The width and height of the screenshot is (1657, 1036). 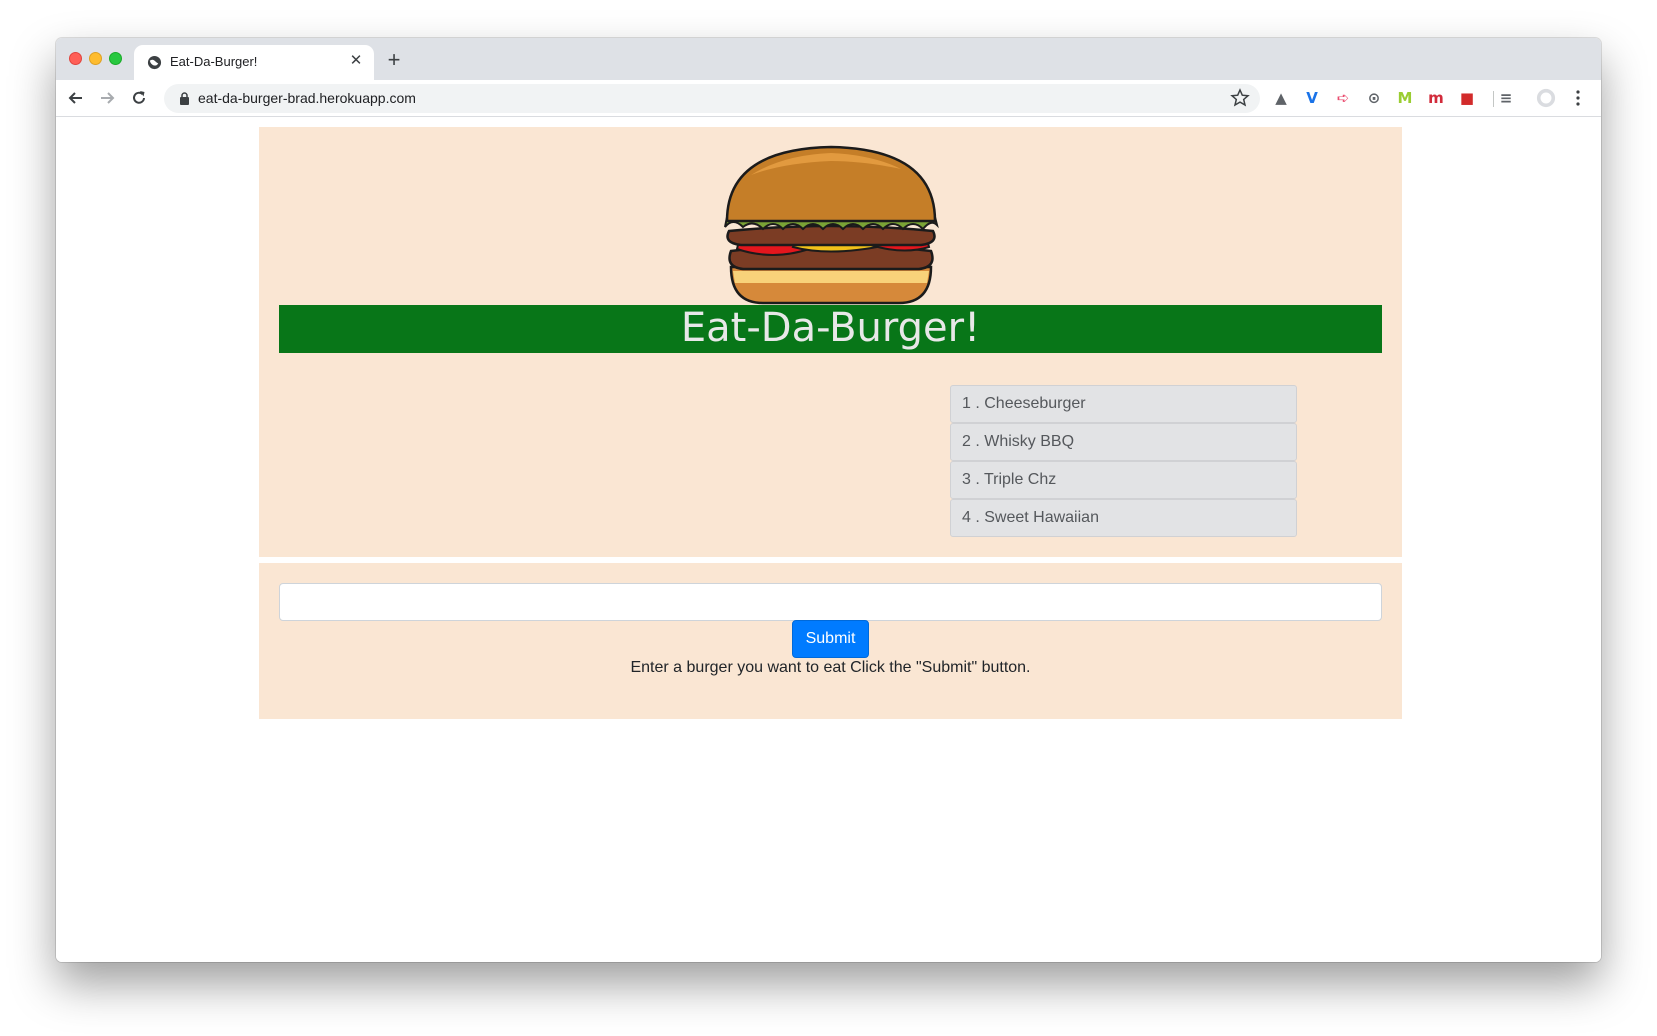 What do you see at coordinates (1374, 98) in the screenshot?
I see `code-extension-icon: ⊙` at bounding box center [1374, 98].